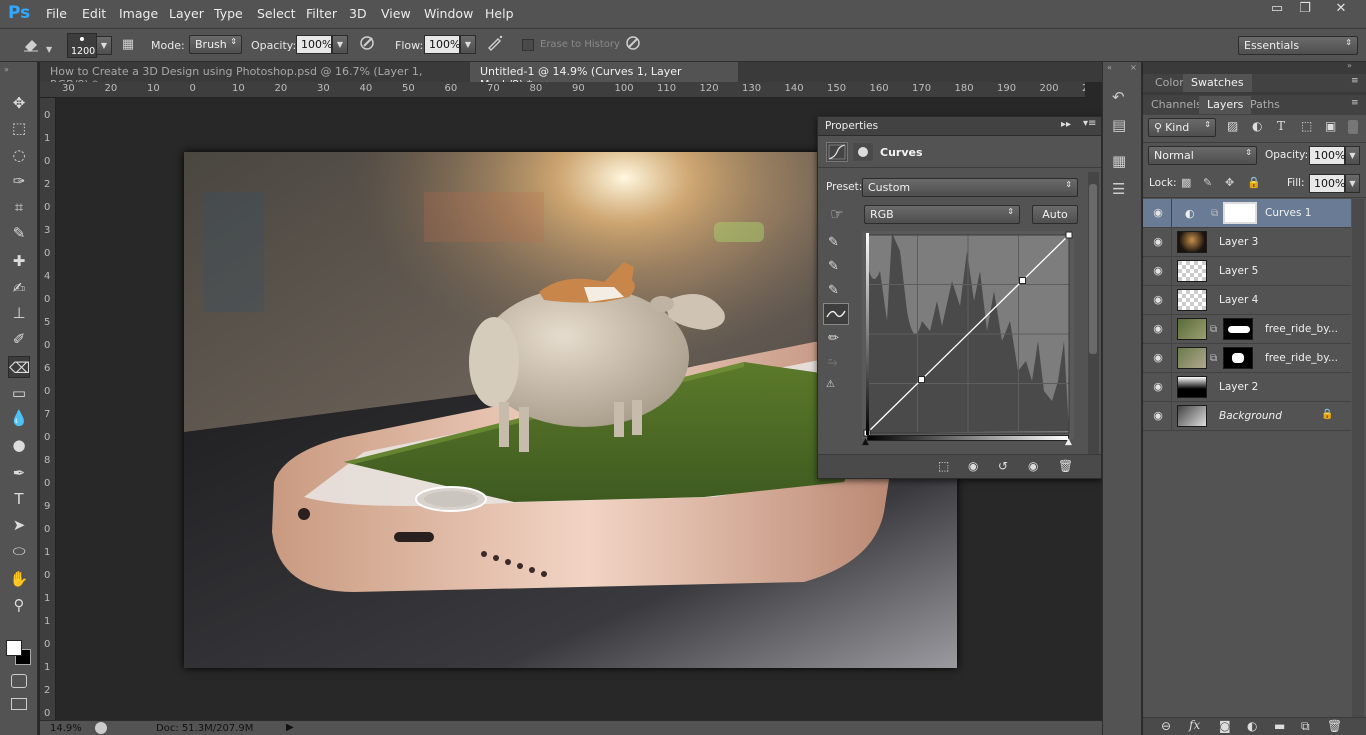 This screenshot has width=1366, height=735. What do you see at coordinates (495, 45) in the screenshot?
I see `airbrush-icon` at bounding box center [495, 45].